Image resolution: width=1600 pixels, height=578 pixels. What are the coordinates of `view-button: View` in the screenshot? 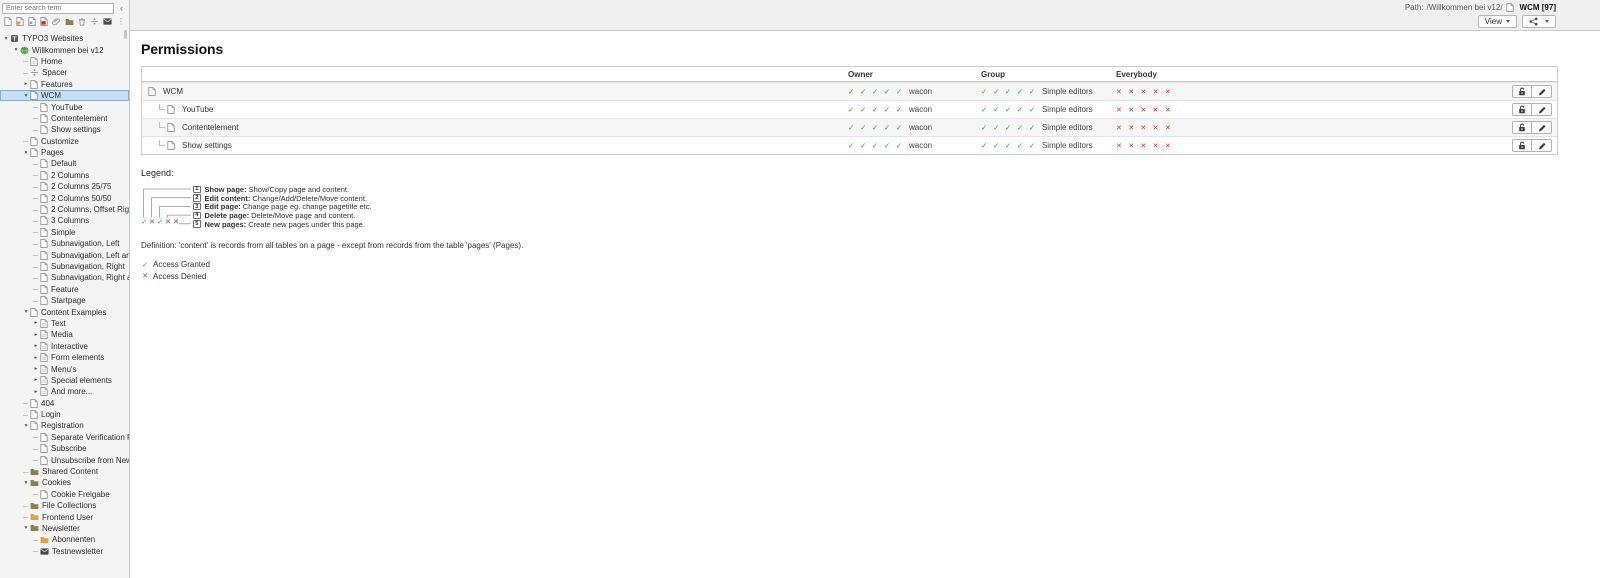 It's located at (1497, 21).